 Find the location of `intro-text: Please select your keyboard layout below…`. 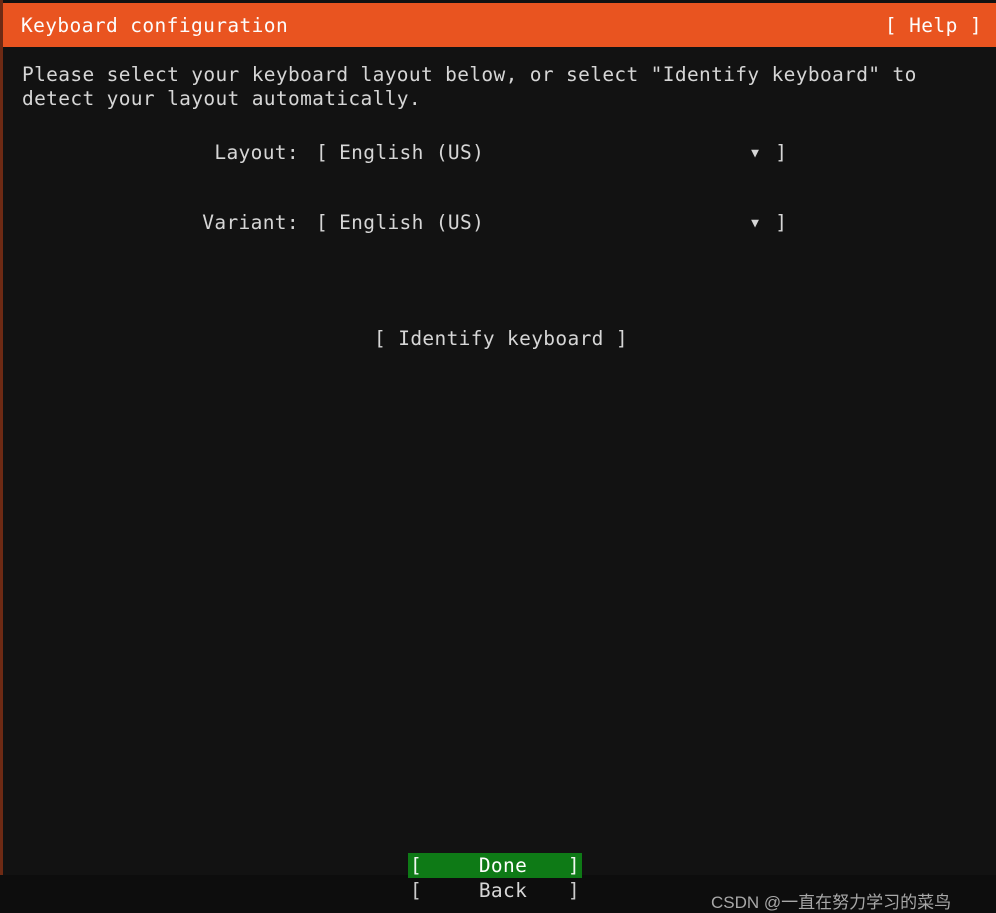

intro-text: Please select your keyboard layout below… is located at coordinates (475, 86).